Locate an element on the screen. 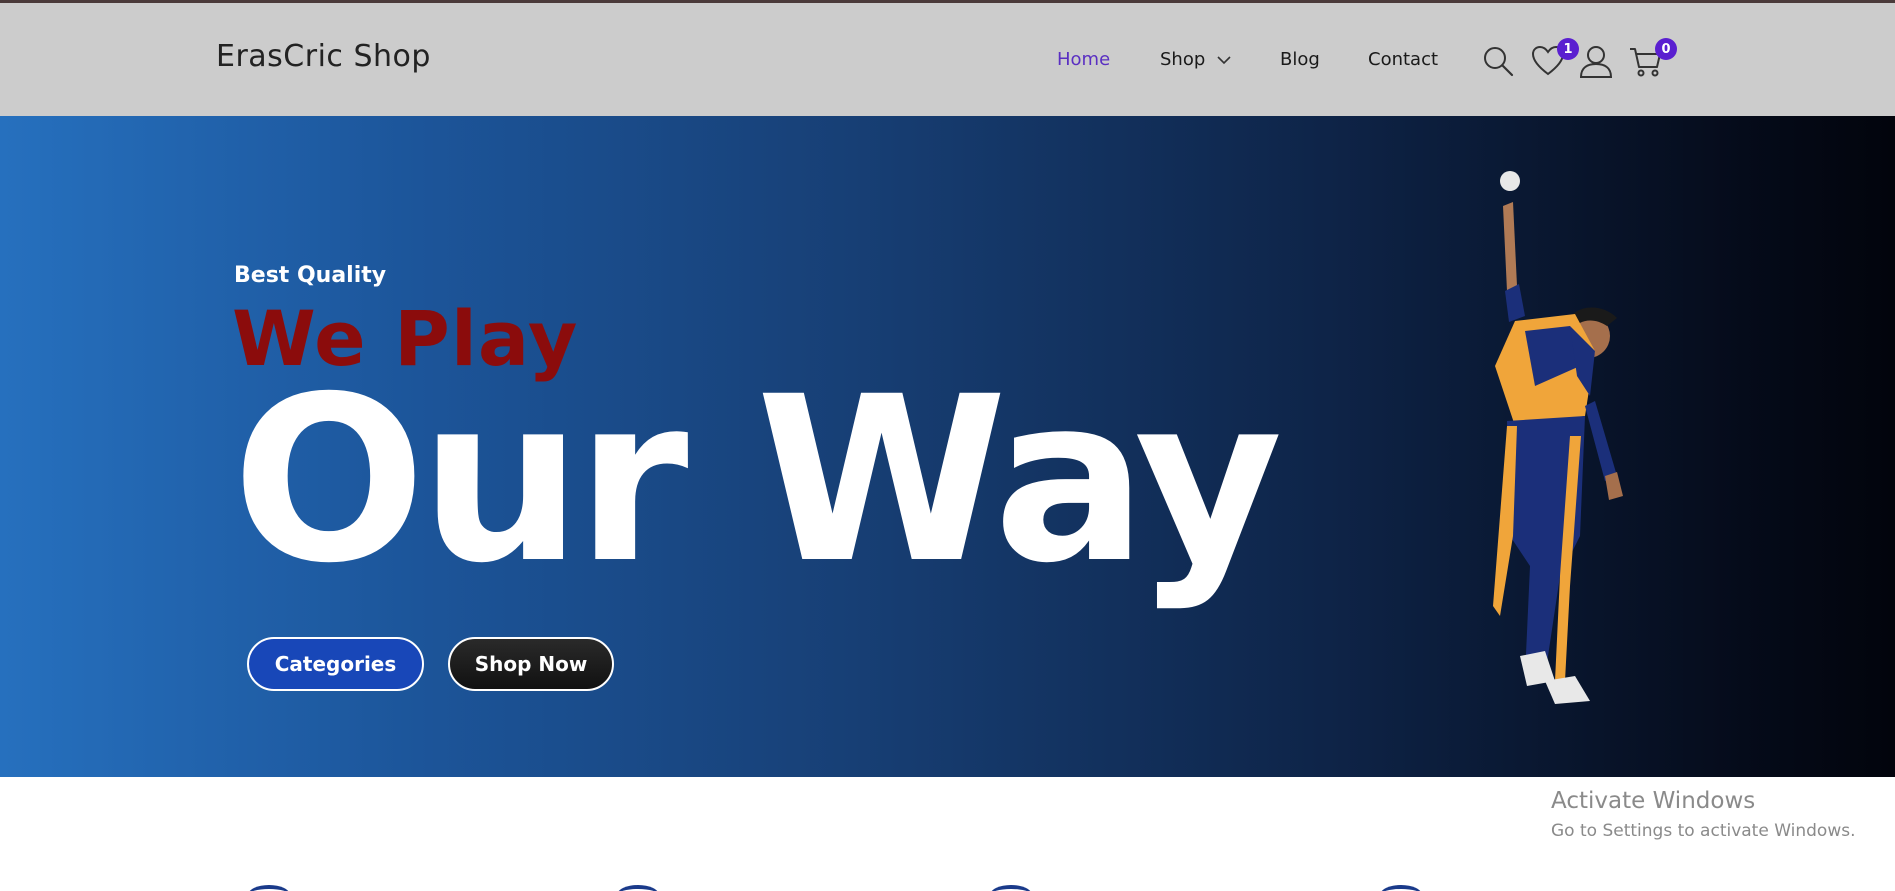  nav-item-contact: Contact is located at coordinates (1403, 59).